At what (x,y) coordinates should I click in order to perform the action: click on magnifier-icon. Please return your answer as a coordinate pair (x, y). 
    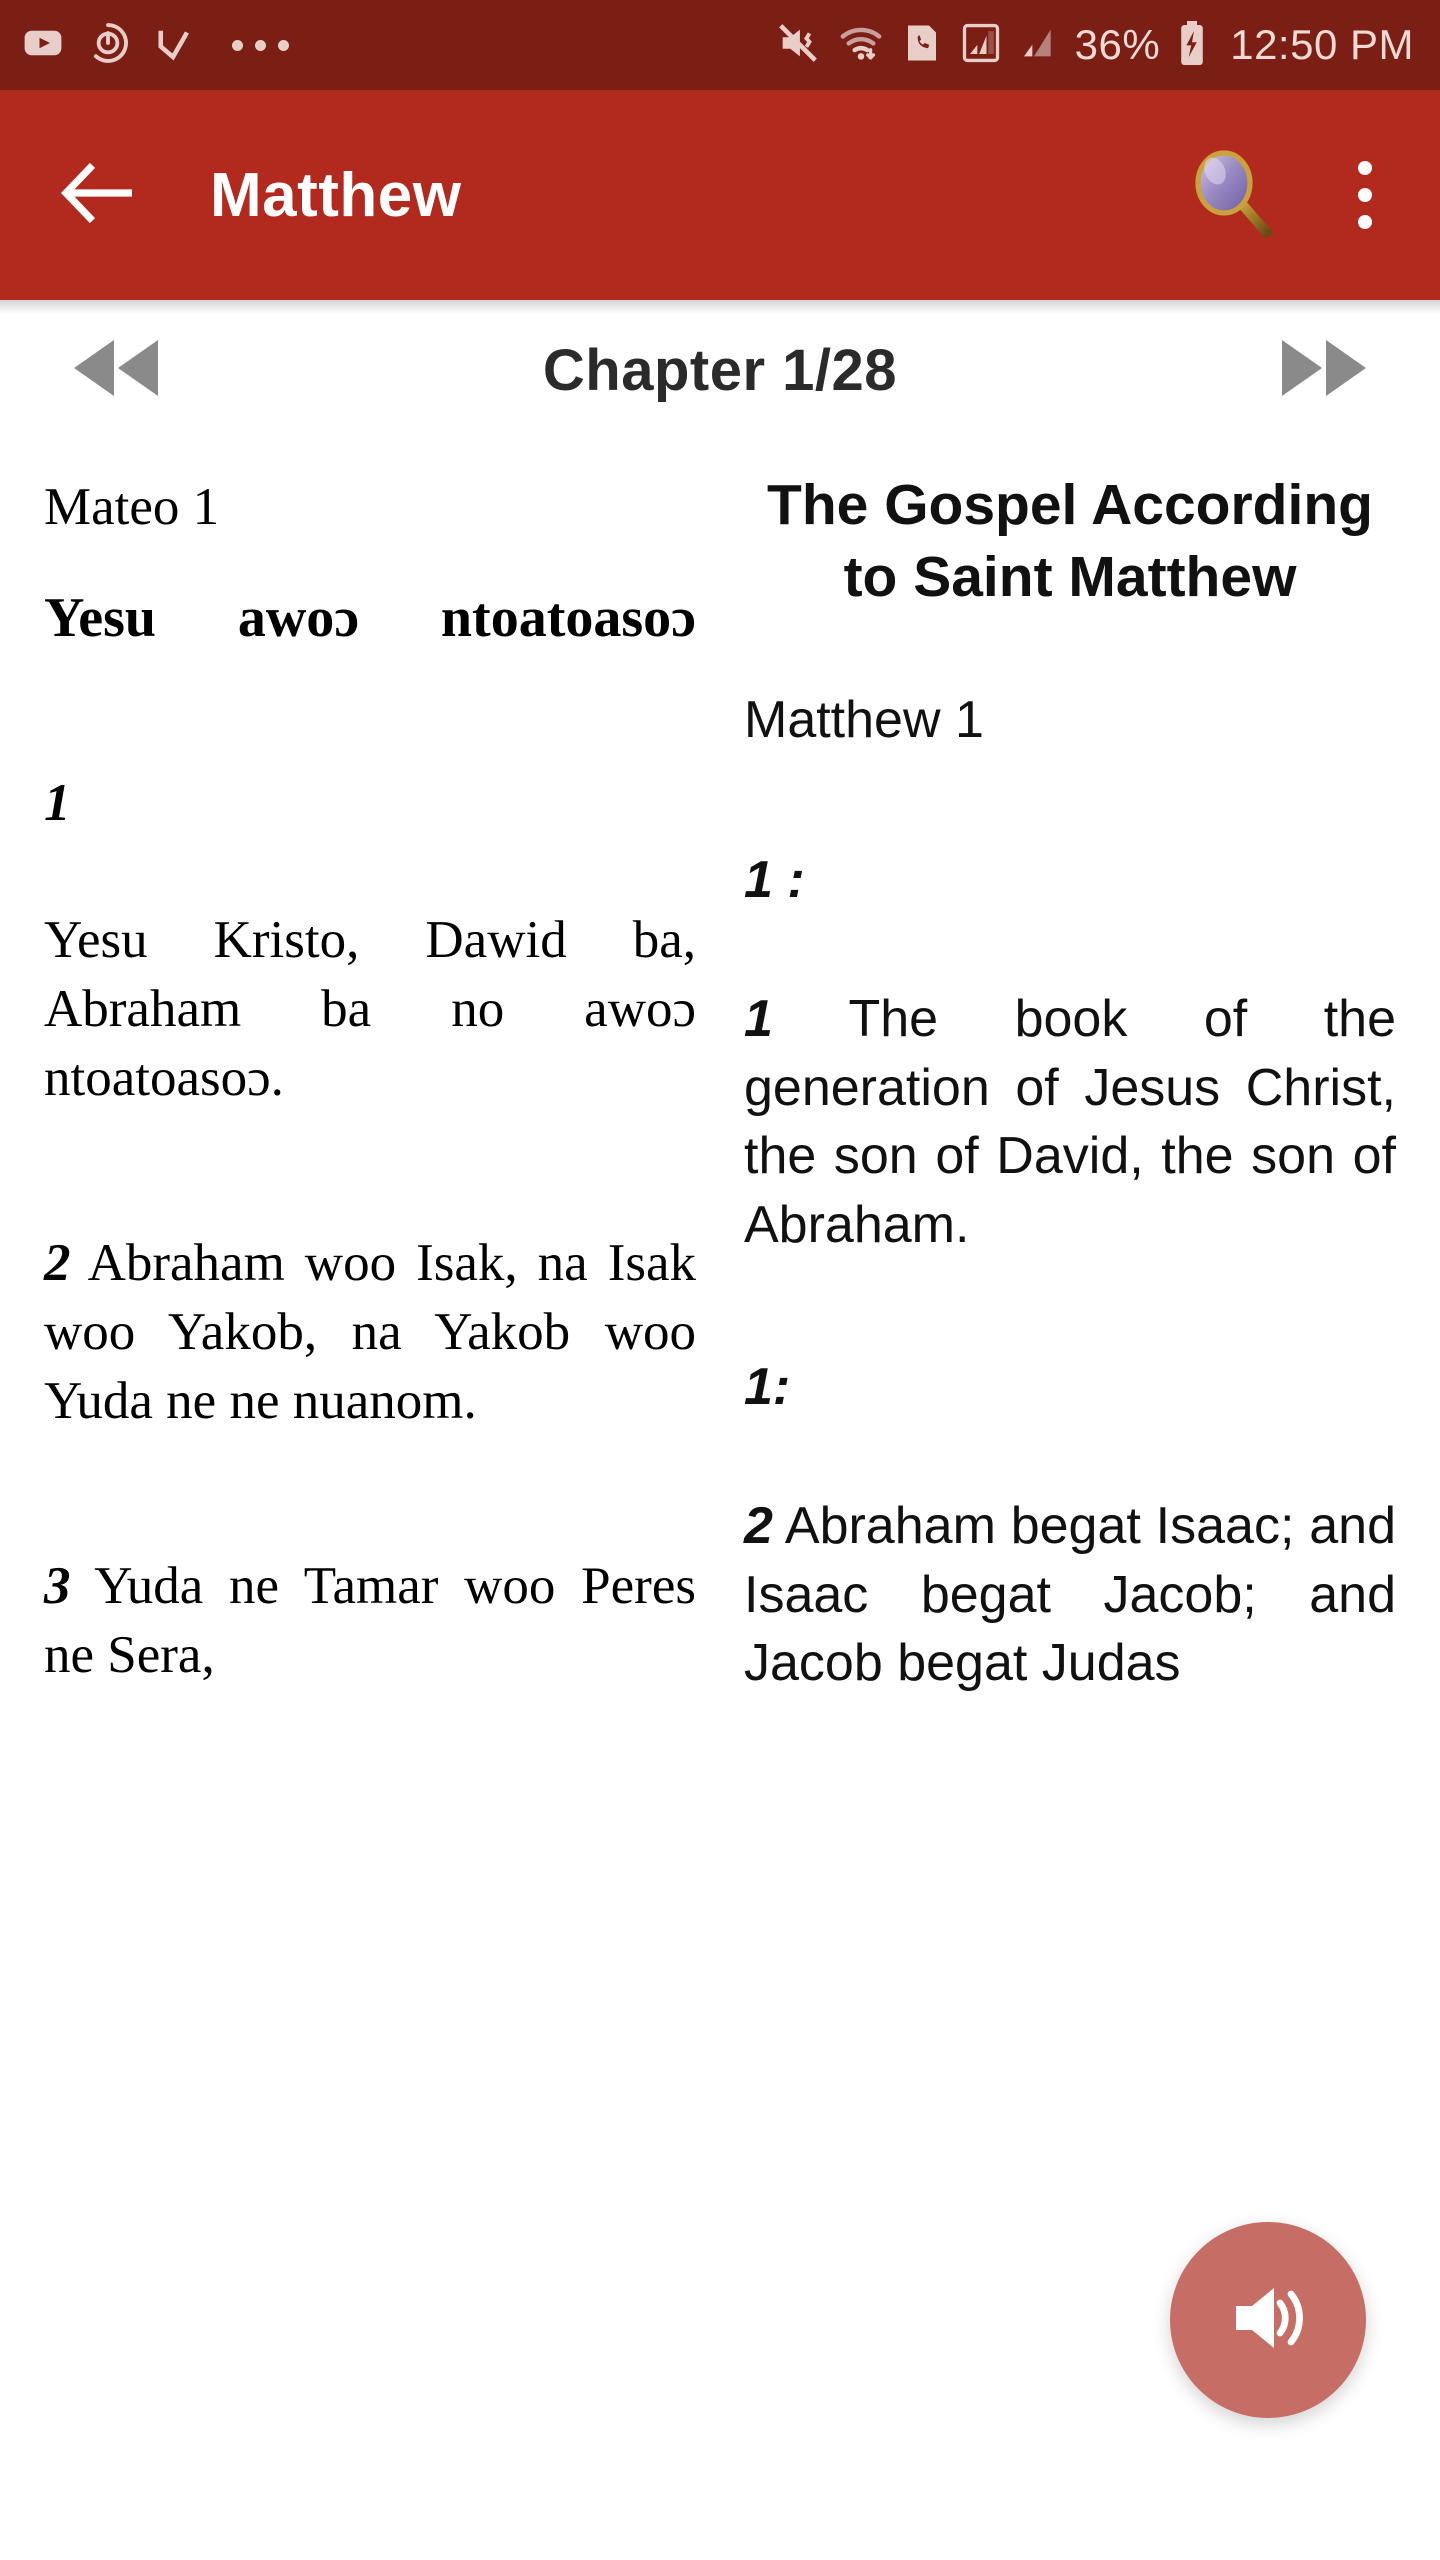
    Looking at the image, I should click on (1231, 195).